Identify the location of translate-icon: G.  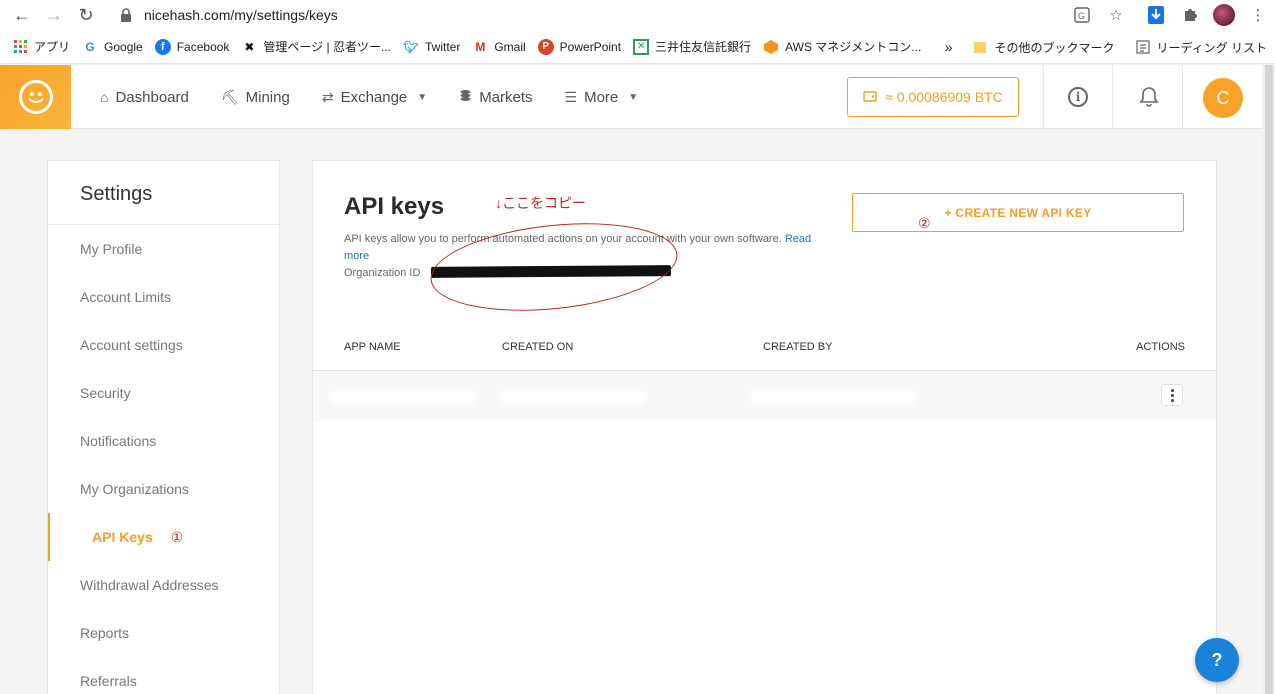
(1082, 15).